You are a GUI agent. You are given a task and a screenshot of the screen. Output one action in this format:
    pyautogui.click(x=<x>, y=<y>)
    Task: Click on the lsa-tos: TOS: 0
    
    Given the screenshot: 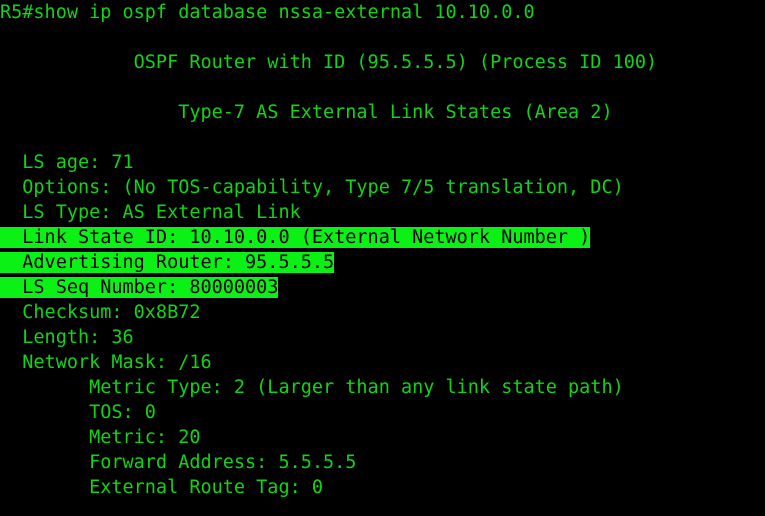 What is the action you would take?
    pyautogui.click(x=382, y=412)
    